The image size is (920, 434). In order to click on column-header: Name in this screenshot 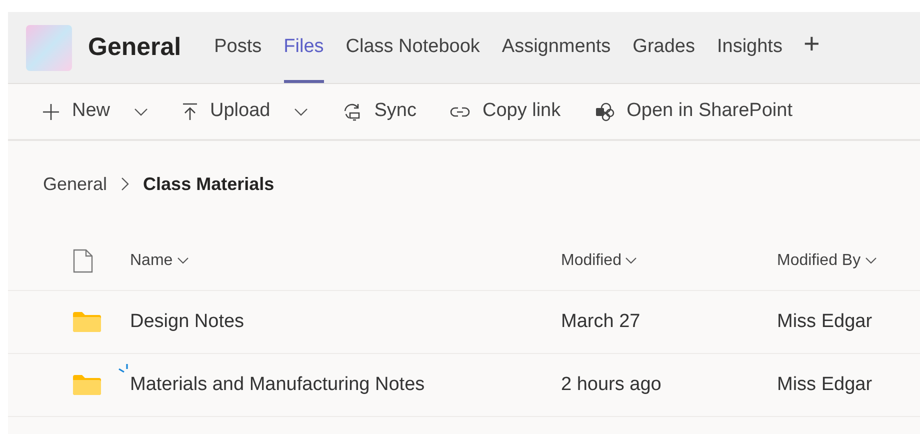, I will do `click(159, 260)`.